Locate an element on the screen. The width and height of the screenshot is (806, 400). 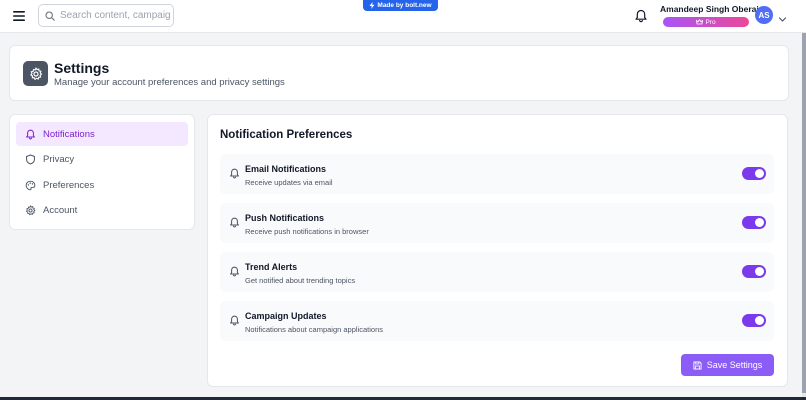
bolt-badge: Made by bolt.new is located at coordinates (400, 5).